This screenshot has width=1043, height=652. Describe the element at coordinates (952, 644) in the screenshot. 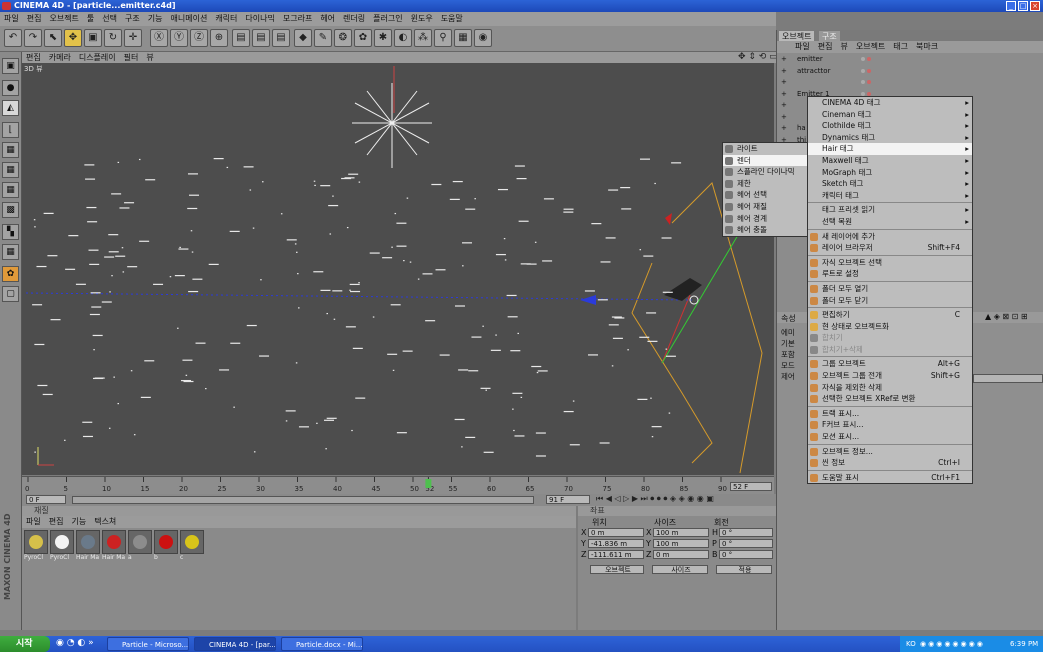

I see `tray-icons: ◉◉◉◉◉◉◉◉` at that location.